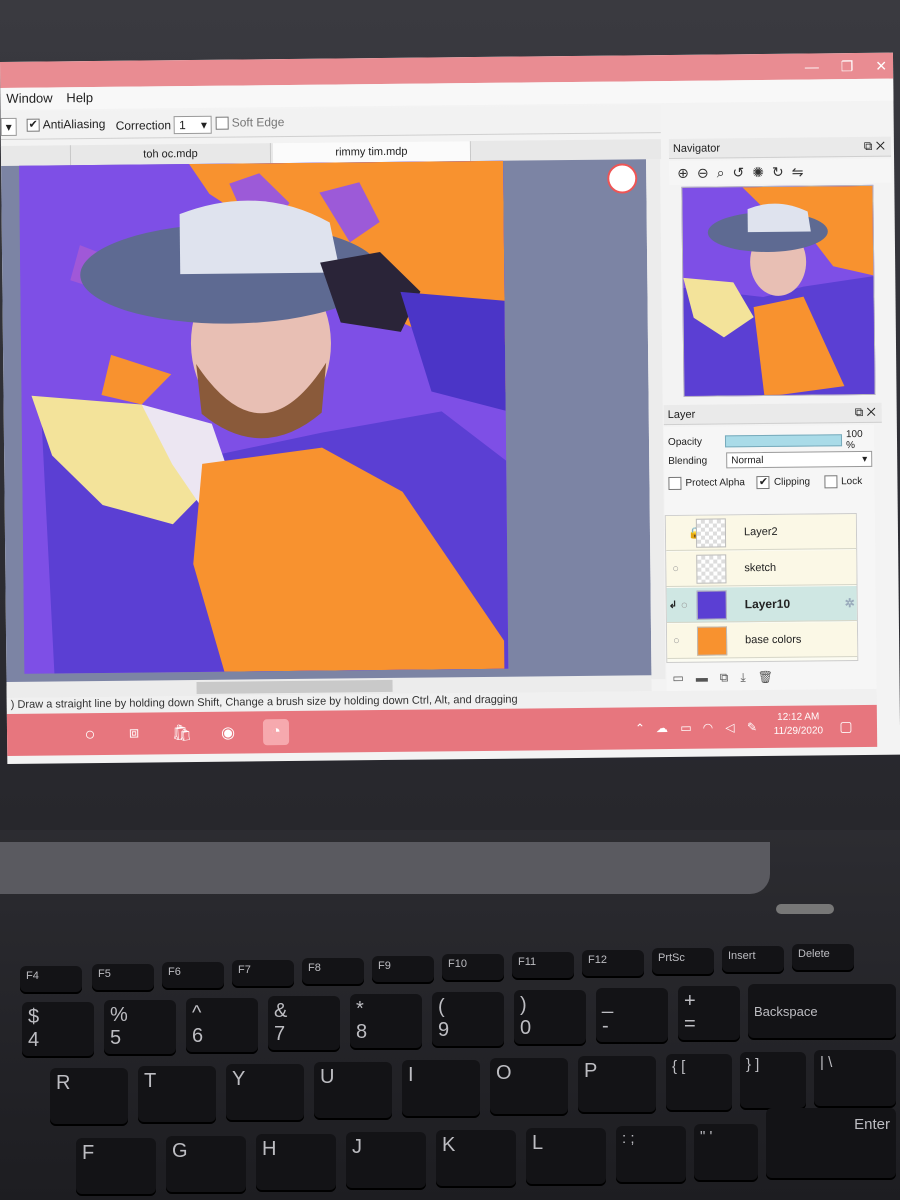  I want to click on scrollbar-thumb, so click(294, 686).